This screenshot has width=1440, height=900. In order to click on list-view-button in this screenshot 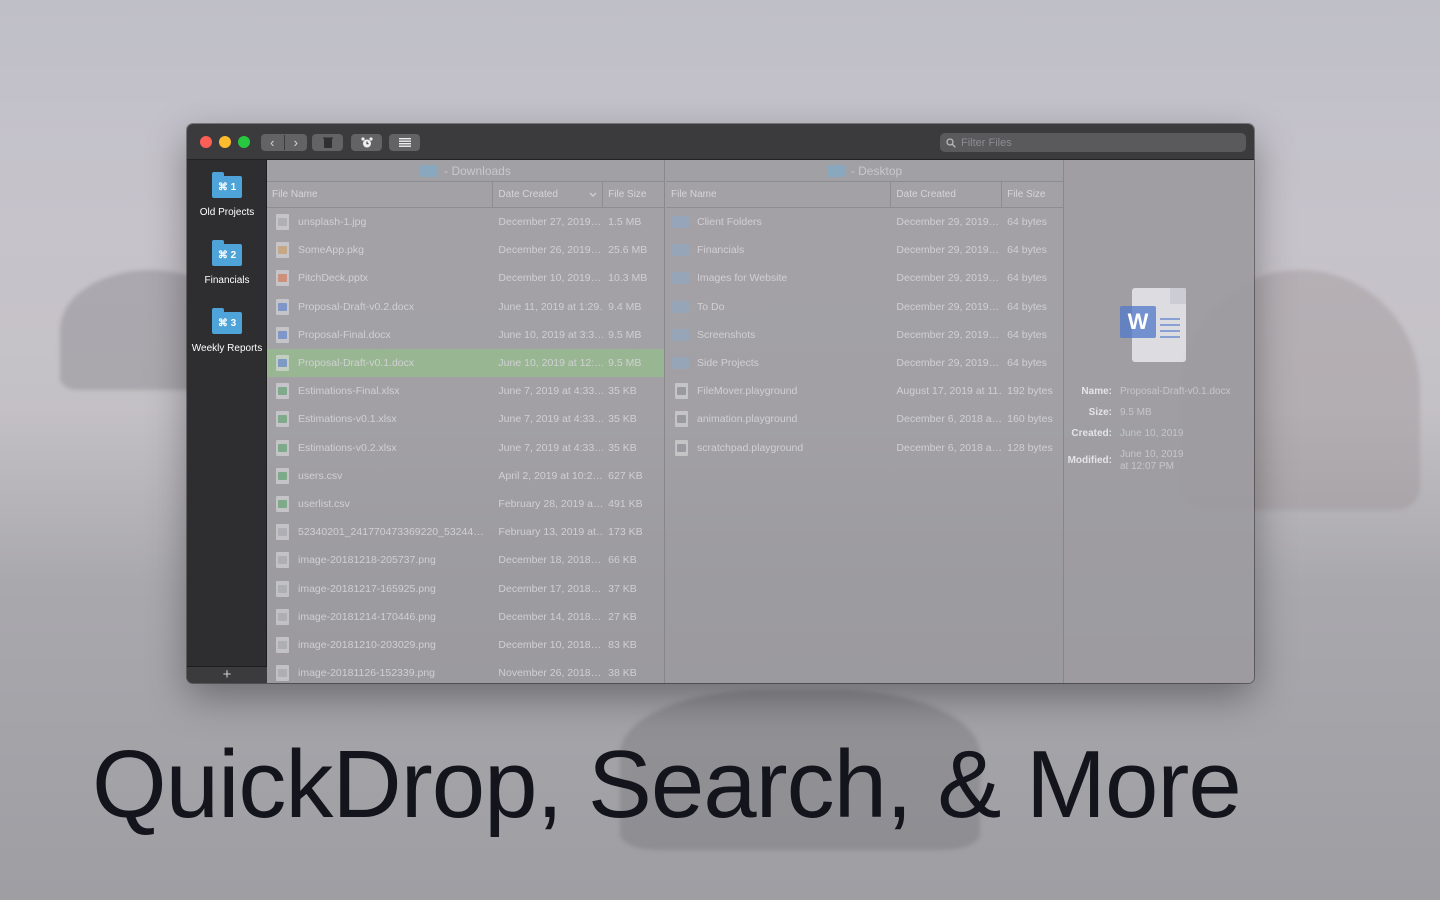, I will do `click(404, 142)`.